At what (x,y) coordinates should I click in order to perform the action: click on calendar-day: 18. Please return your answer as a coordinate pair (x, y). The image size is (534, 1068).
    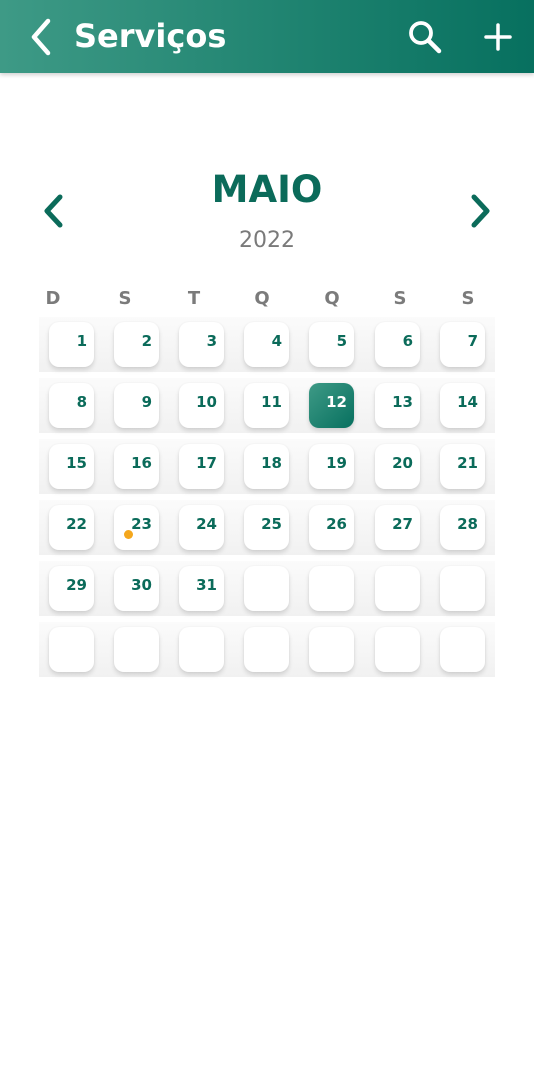
    Looking at the image, I should click on (266, 466).